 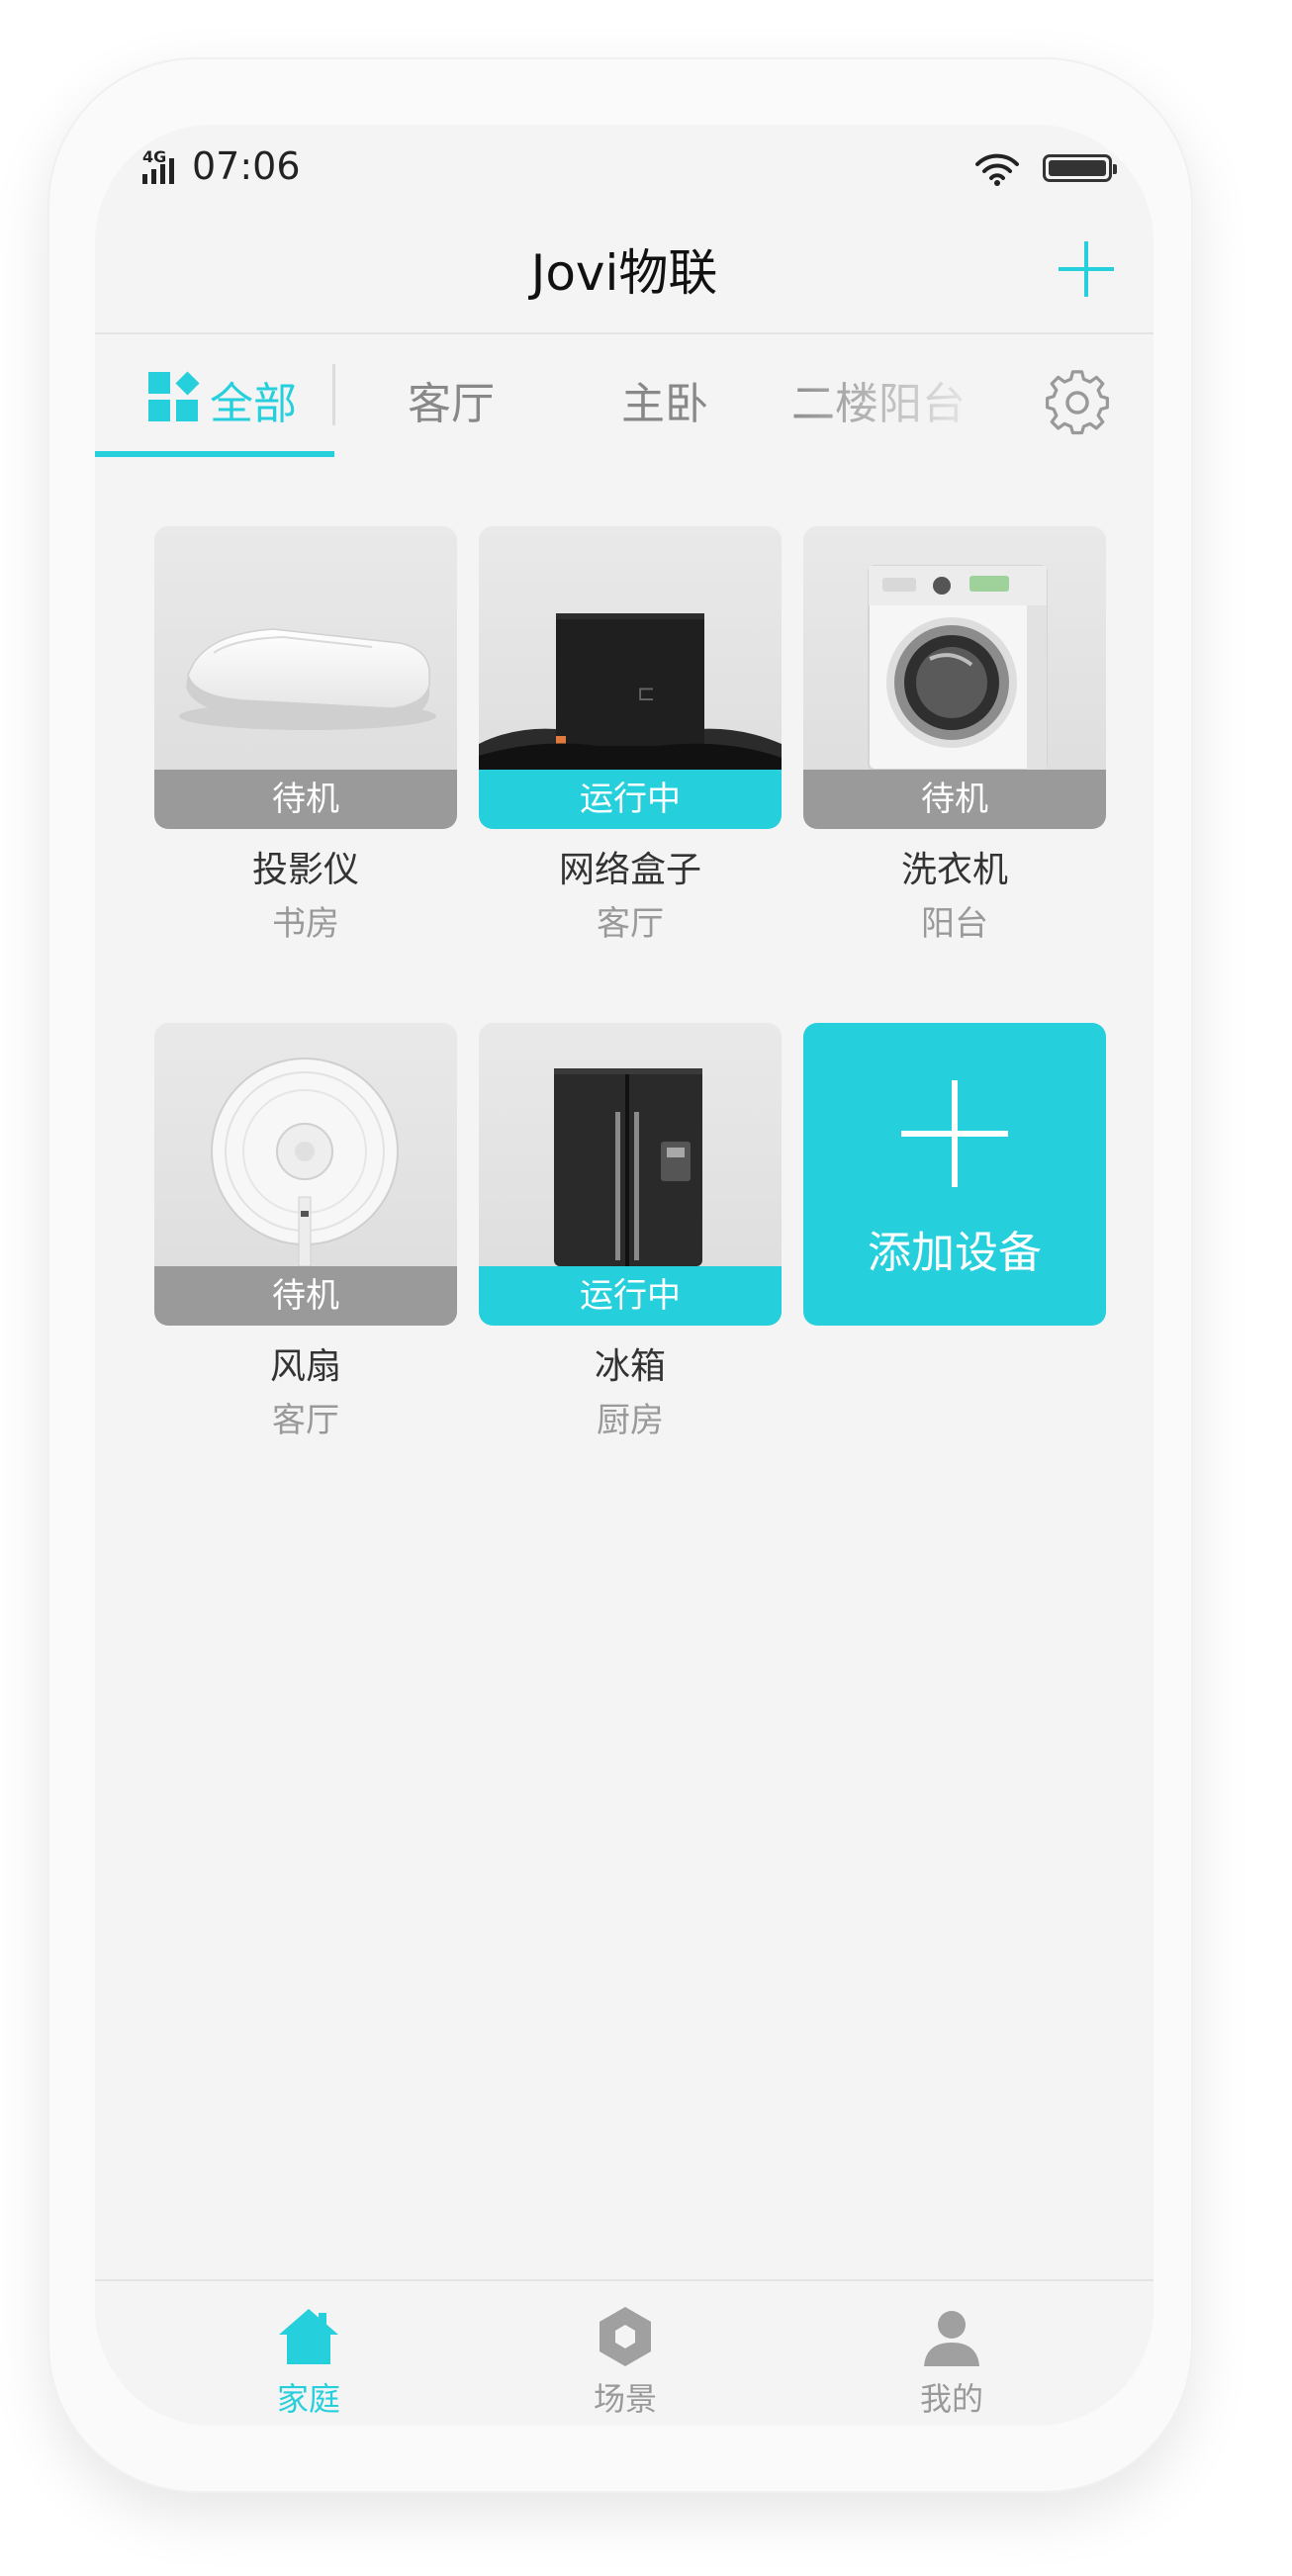 I want to click on bottom-navigation: 家庭 场景 我的, so click(x=624, y=2352).